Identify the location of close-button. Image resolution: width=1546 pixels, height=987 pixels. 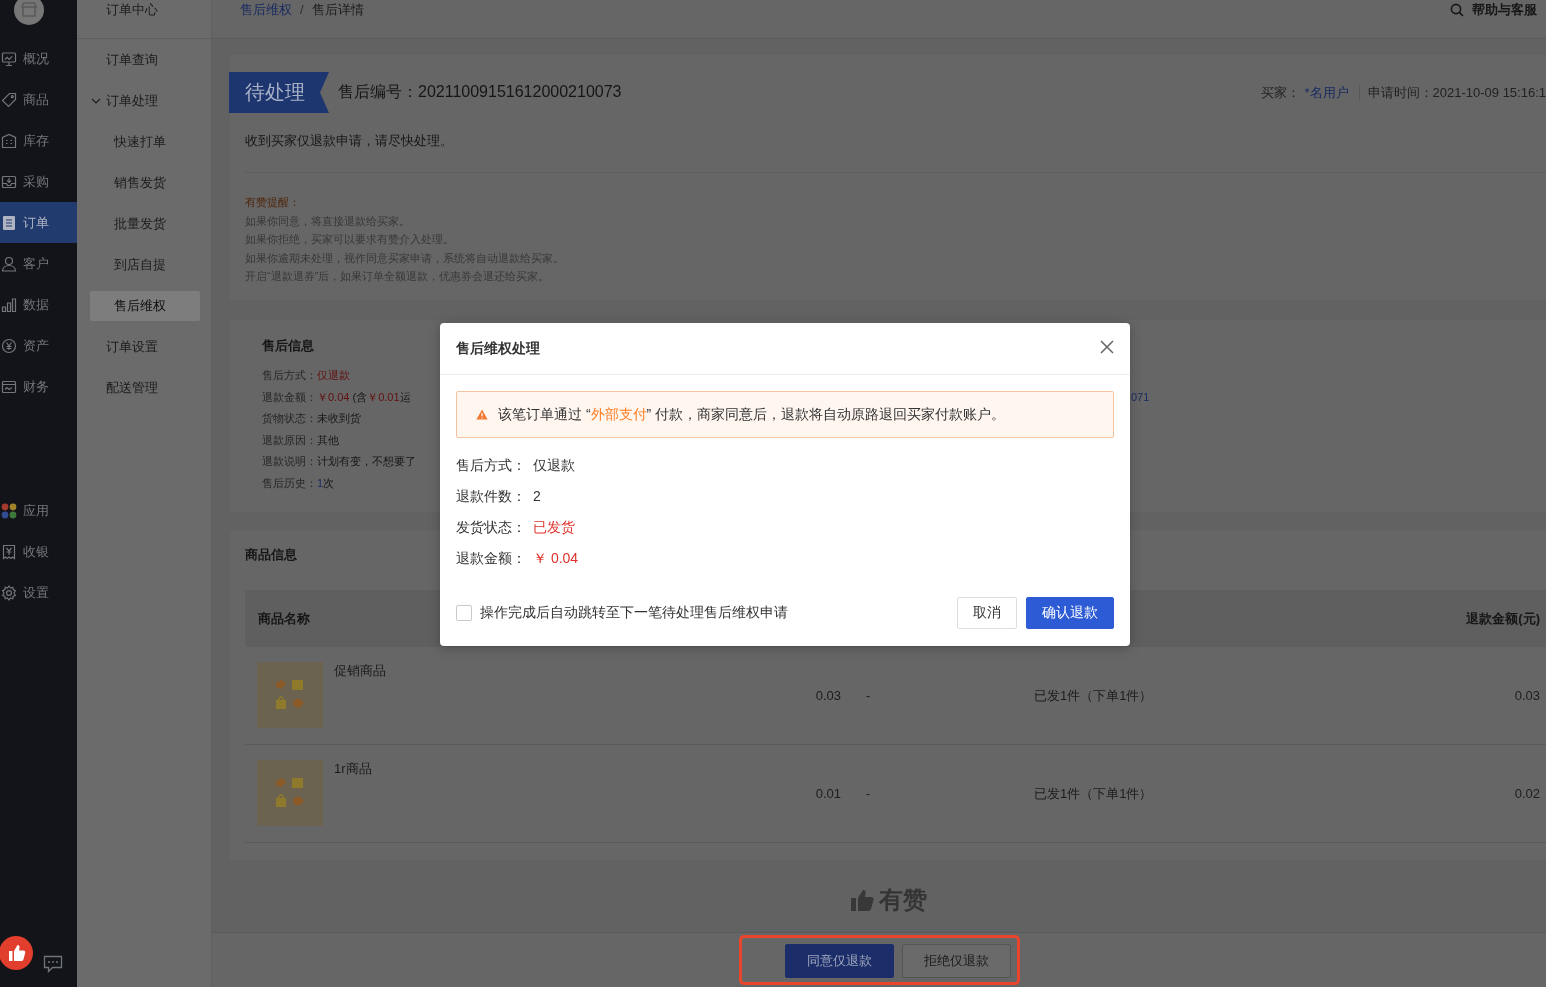
(1107, 346).